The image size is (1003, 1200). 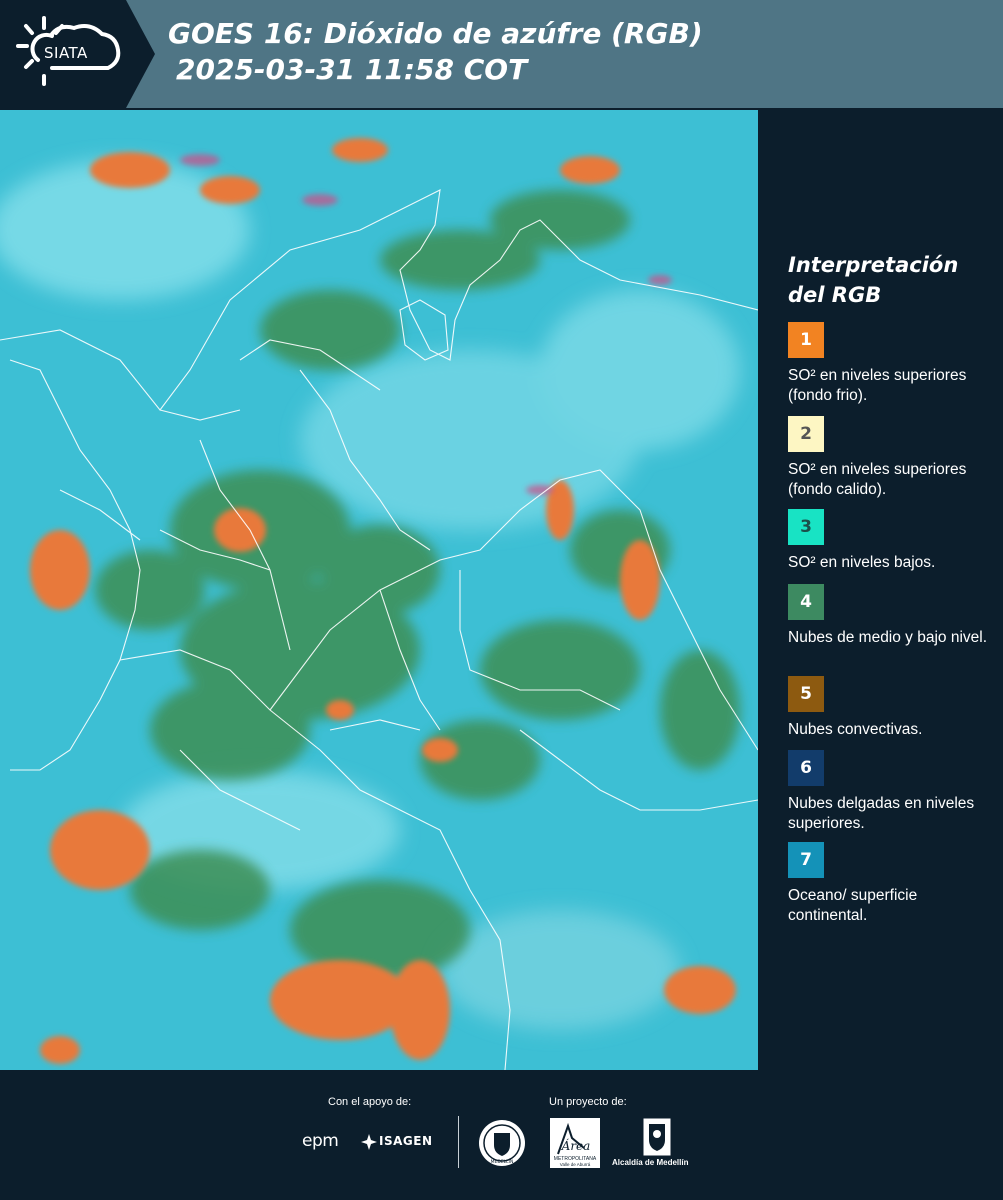 What do you see at coordinates (502, 1143) in the screenshot?
I see `medellin-seal-icon: MEDELLÍN` at bounding box center [502, 1143].